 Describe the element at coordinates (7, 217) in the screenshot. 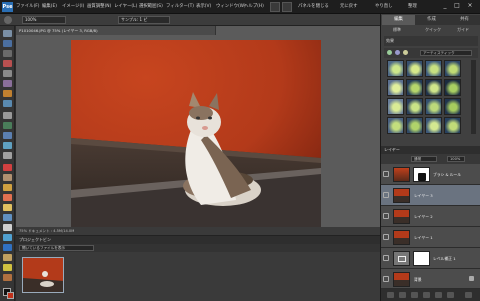

I see `smart-brush-tool-icon` at that location.